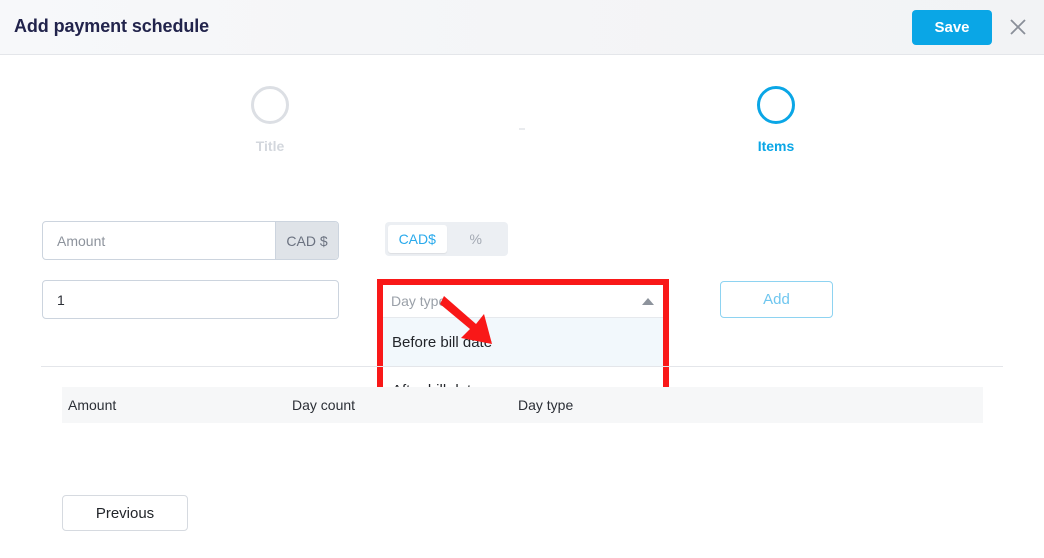 This screenshot has width=1044, height=558. I want to click on add-button: Add, so click(776, 299).